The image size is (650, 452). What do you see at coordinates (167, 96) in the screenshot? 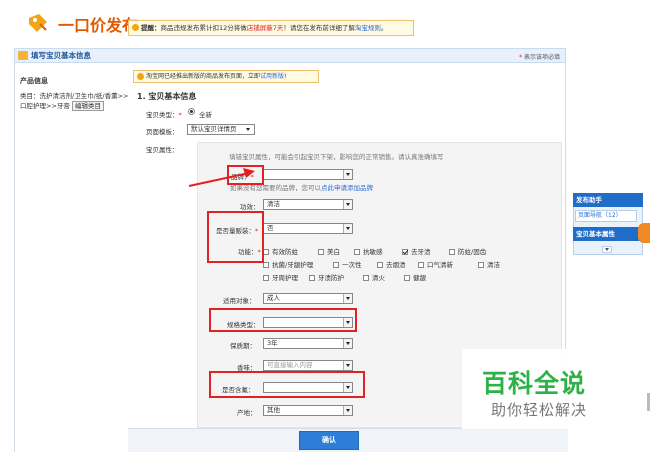
I see `basic-info-title: 1. 宝贝基本信息` at bounding box center [167, 96].